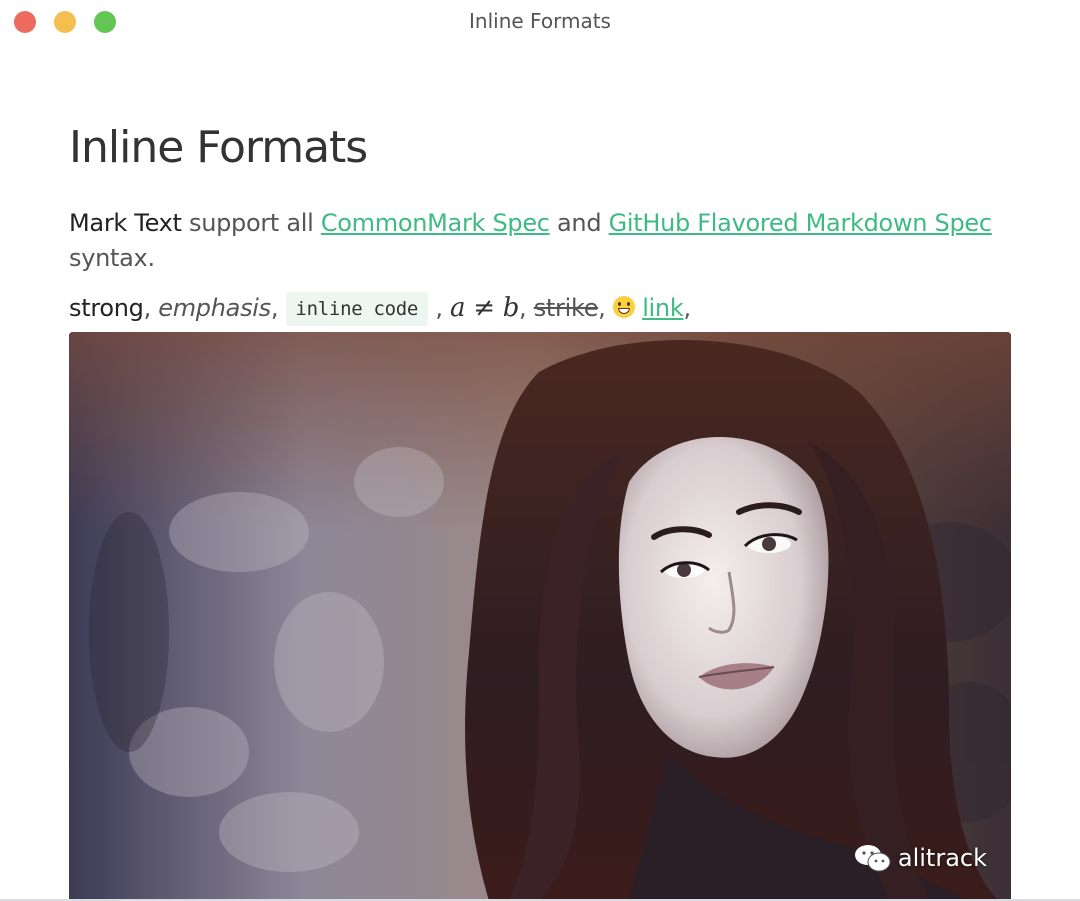 The image size is (1080, 901). I want to click on titlebar: Inline Formats, so click(540, 22).